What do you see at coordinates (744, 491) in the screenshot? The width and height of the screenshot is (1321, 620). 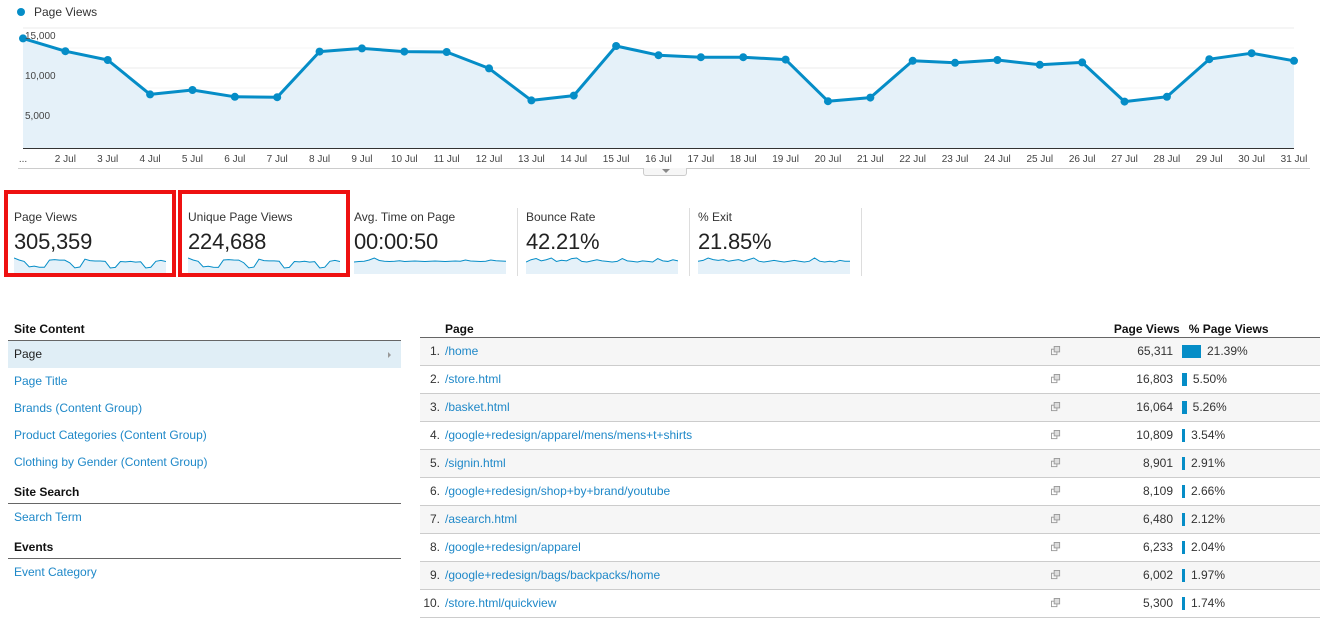 I see `page-link: /google+redesign/shop+by+brand/youtube` at bounding box center [744, 491].